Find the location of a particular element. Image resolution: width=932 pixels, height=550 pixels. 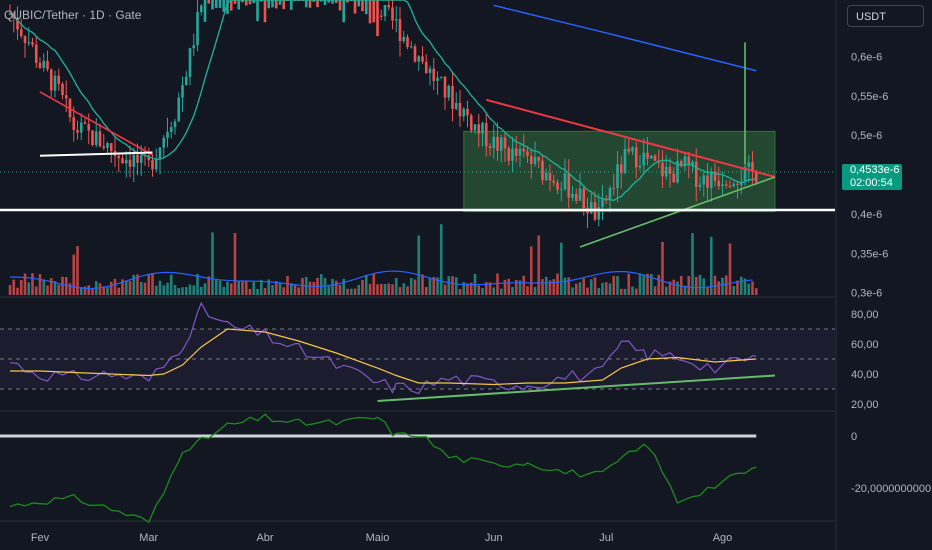

currency-button: USDT is located at coordinates (885, 16).